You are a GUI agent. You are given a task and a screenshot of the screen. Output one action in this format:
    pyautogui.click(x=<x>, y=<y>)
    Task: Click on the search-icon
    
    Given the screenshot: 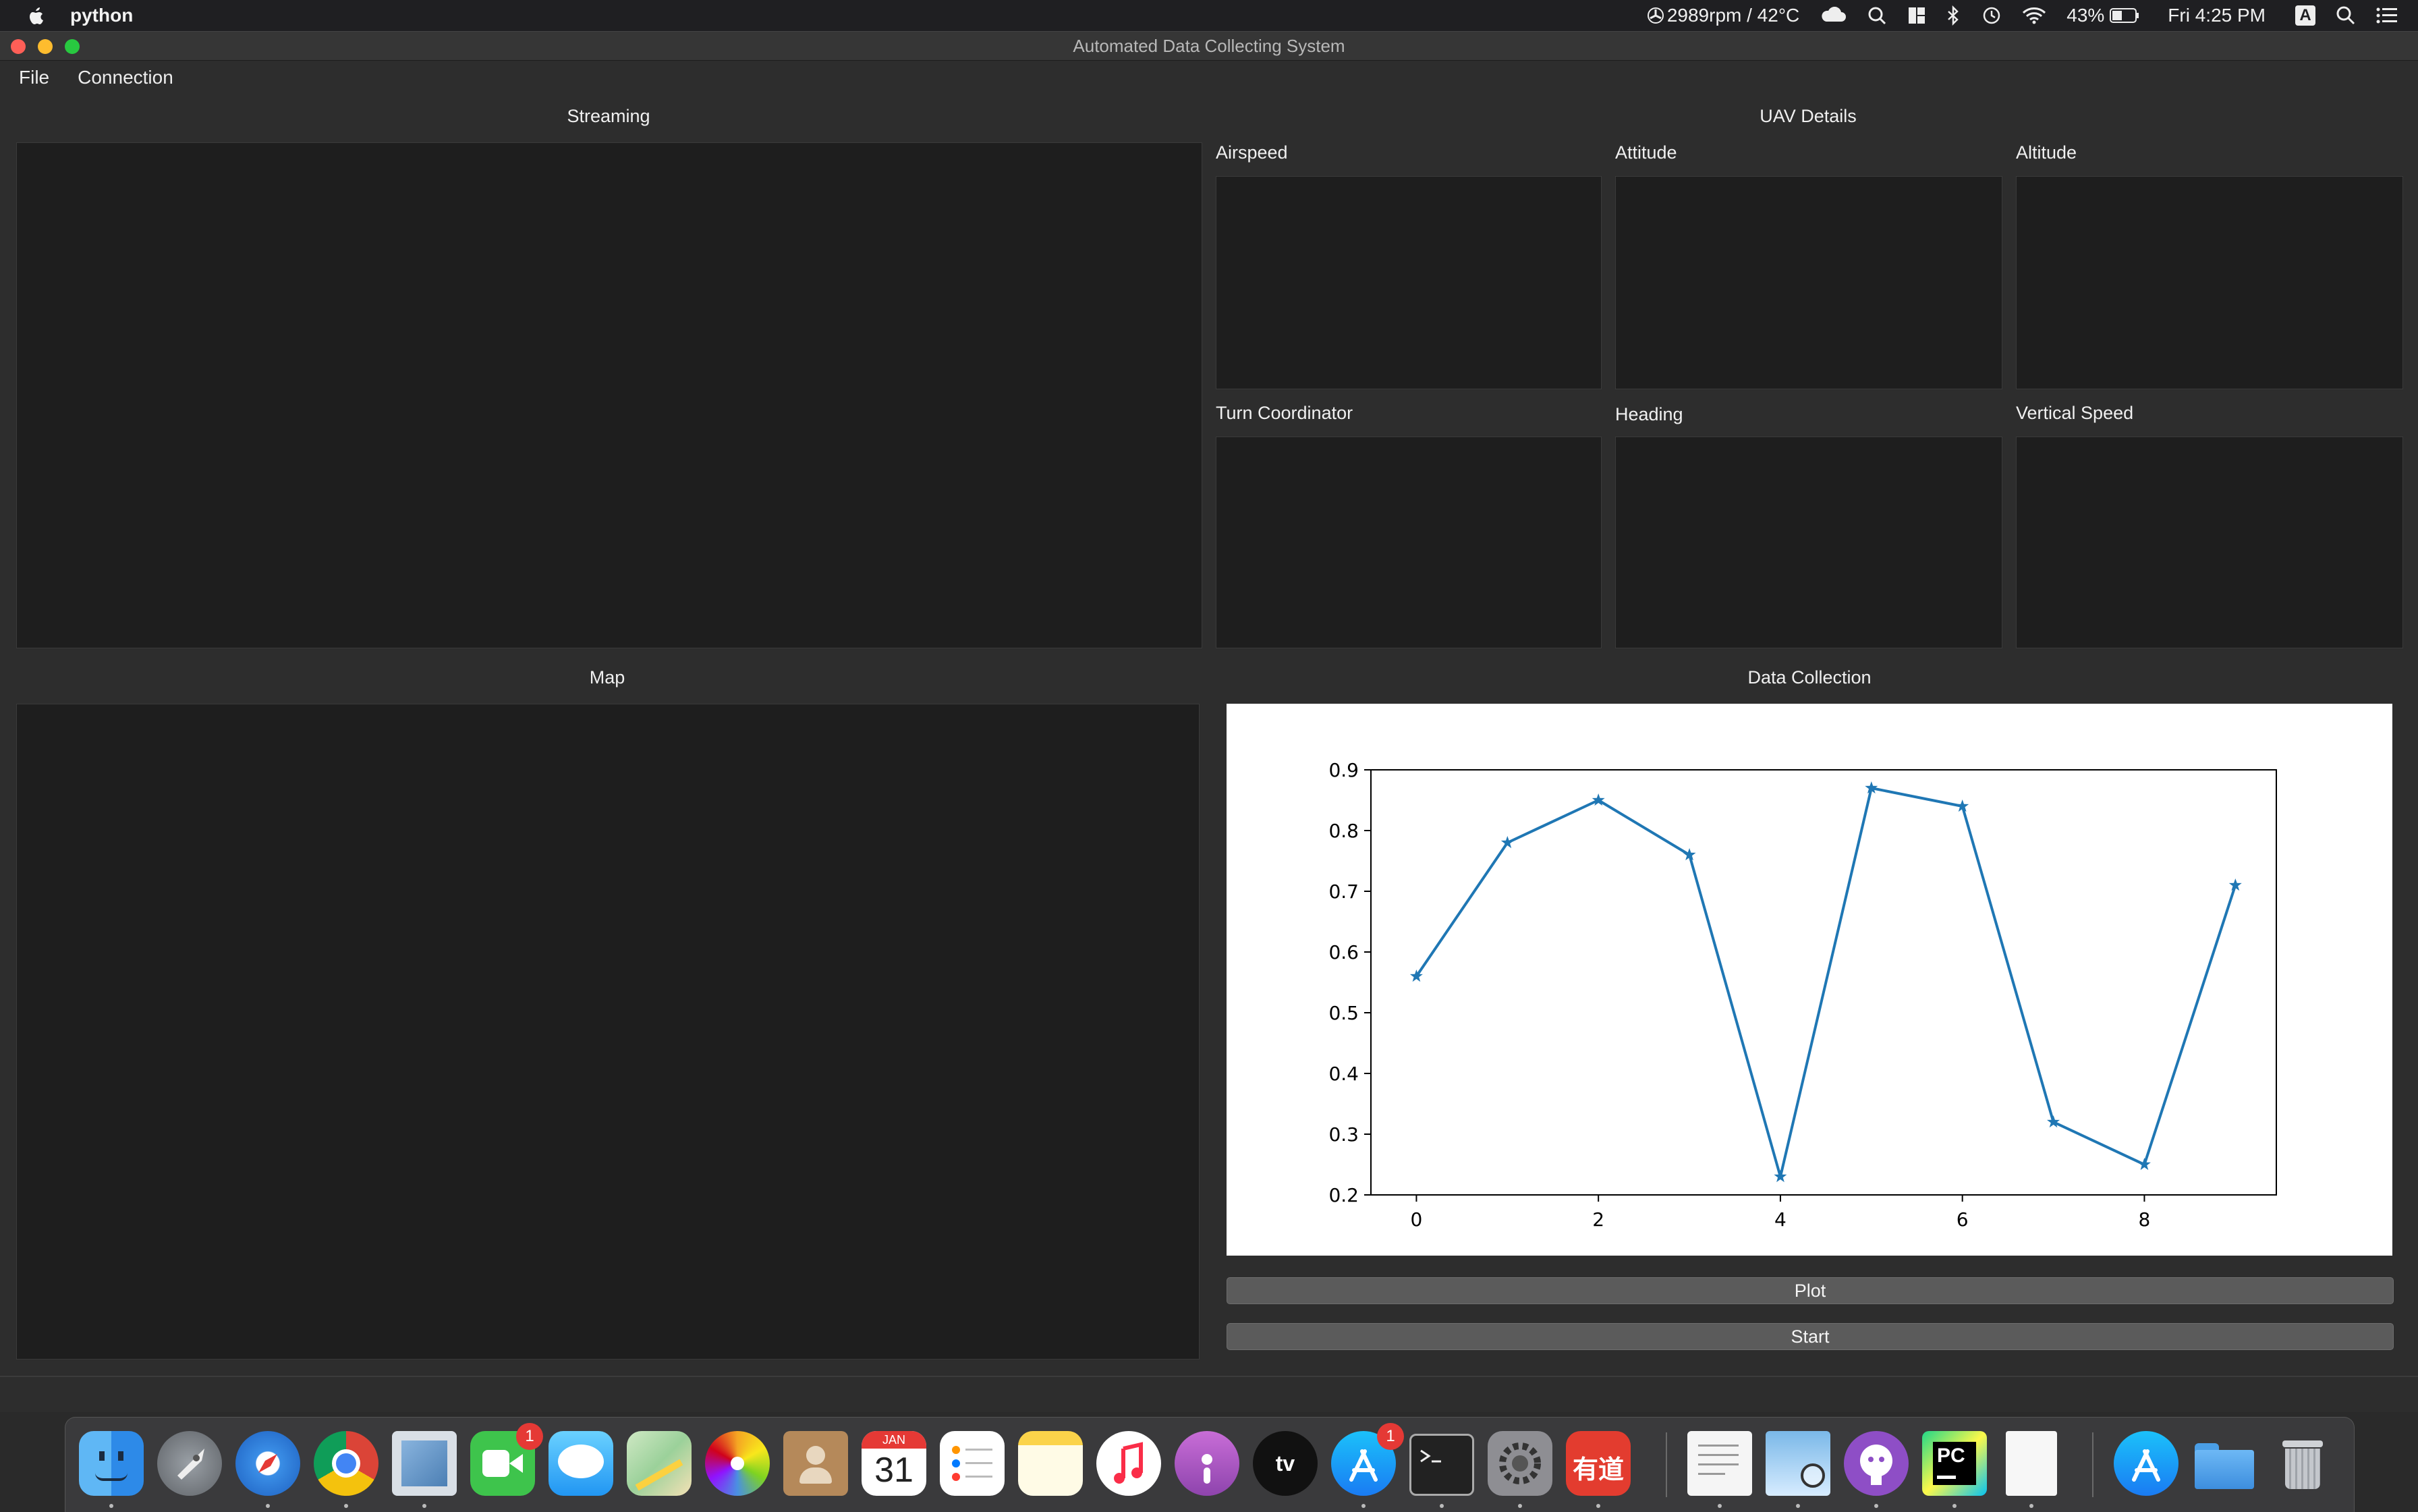 What is the action you would take?
    pyautogui.click(x=2345, y=15)
    